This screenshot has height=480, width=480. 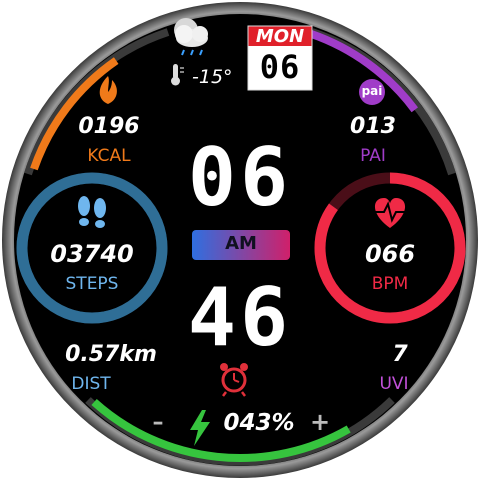 What do you see at coordinates (111, 354) in the screenshot?
I see `distance-value: 0.57km` at bounding box center [111, 354].